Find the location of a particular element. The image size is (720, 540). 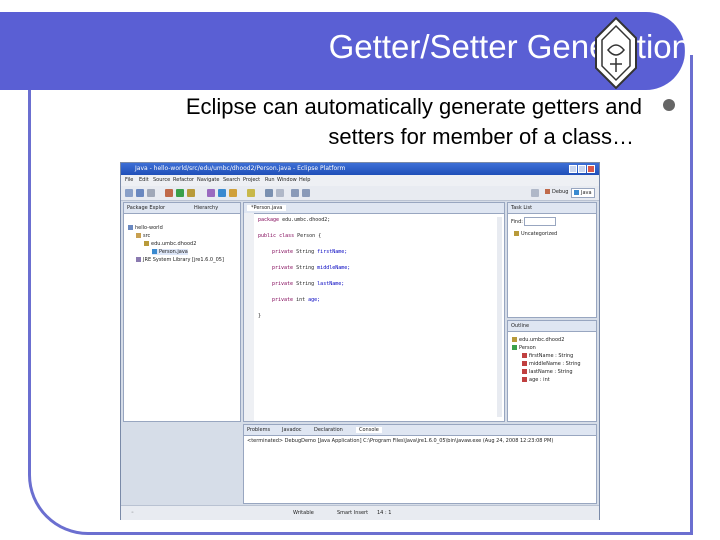

university-logo-icon is located at coordinates (616, 53).